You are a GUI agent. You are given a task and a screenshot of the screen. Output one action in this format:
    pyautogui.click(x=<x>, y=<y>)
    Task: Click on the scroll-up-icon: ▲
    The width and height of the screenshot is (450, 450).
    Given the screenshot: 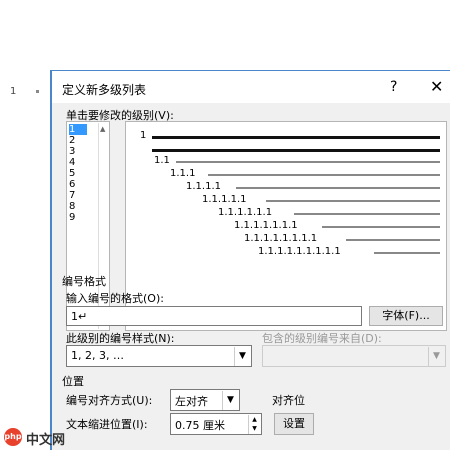 What is the action you would take?
    pyautogui.click(x=102, y=129)
    